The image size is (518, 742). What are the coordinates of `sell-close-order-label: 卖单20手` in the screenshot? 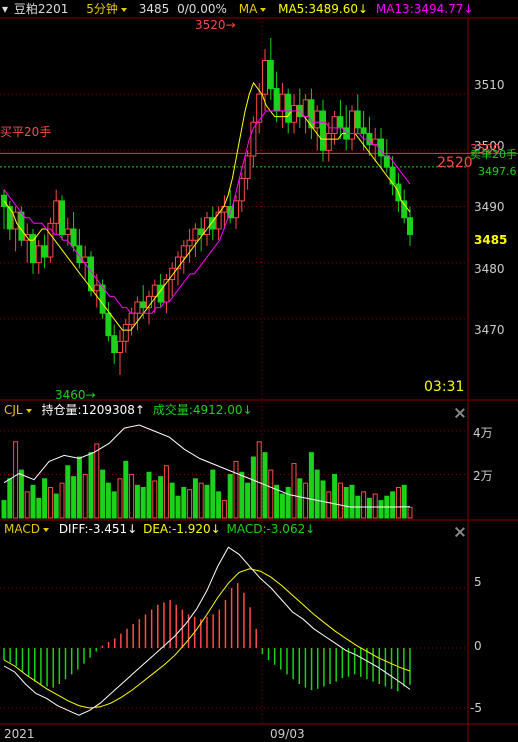 It's located at (493, 155).